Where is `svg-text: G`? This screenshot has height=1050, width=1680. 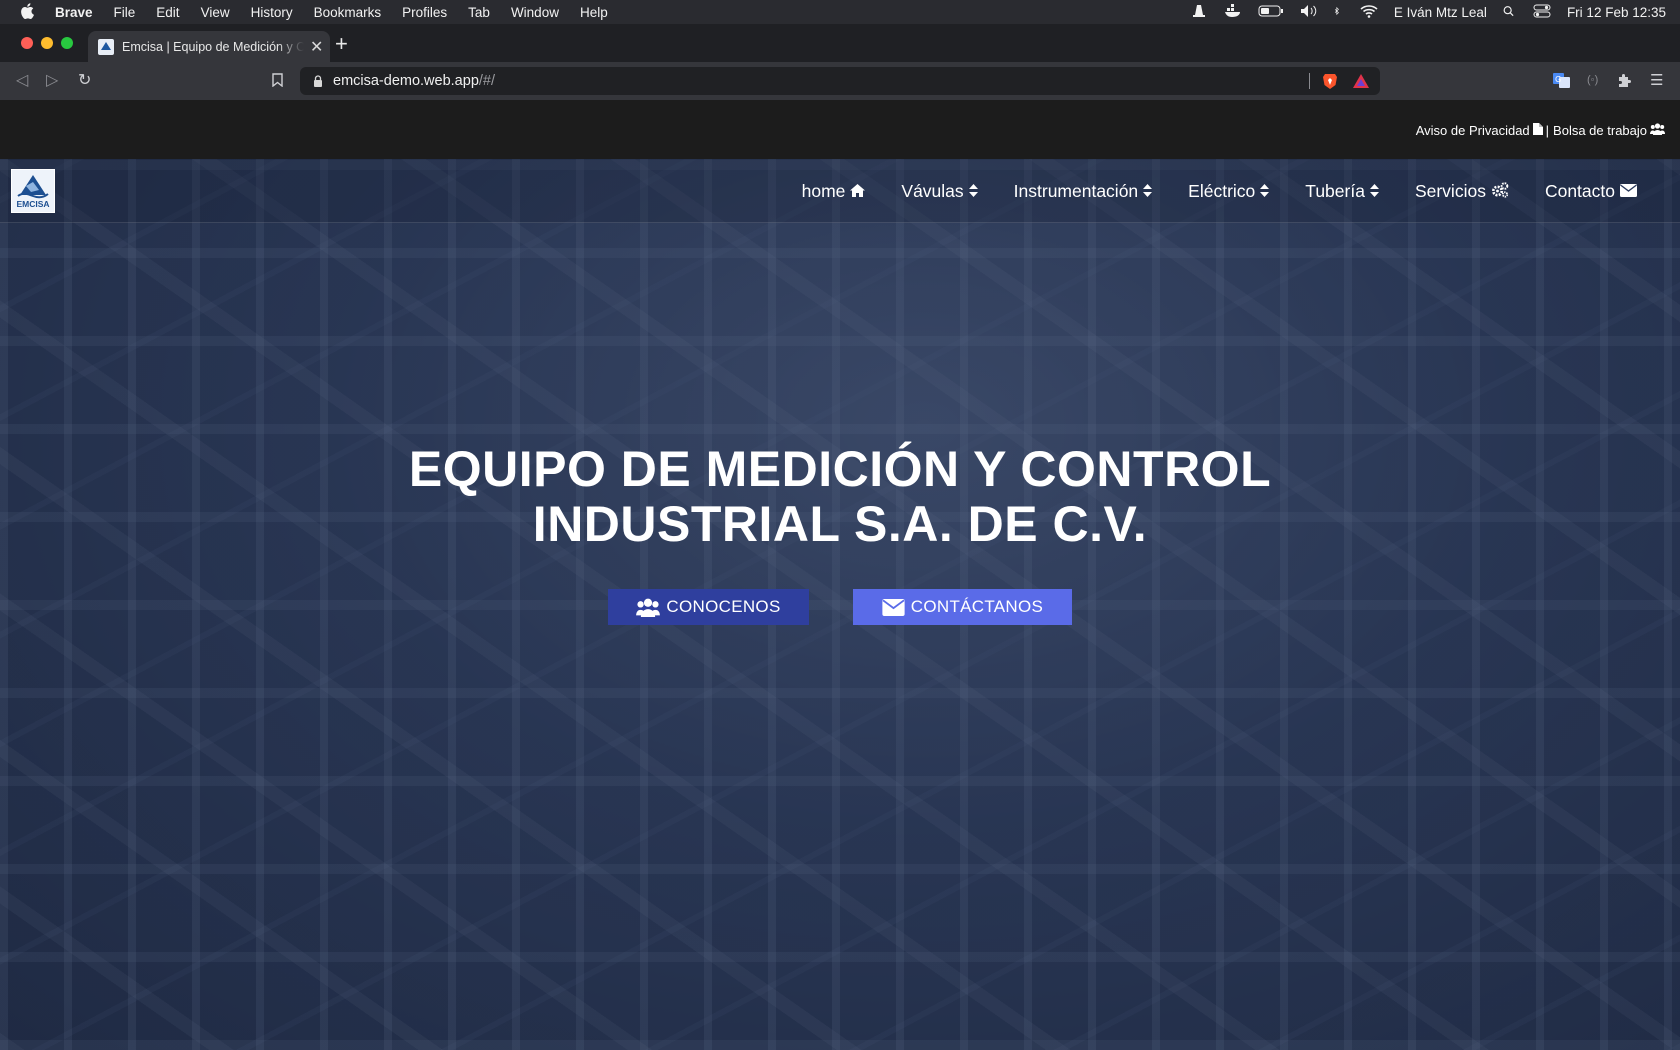
svg-text: G is located at coordinates (1558, 79).